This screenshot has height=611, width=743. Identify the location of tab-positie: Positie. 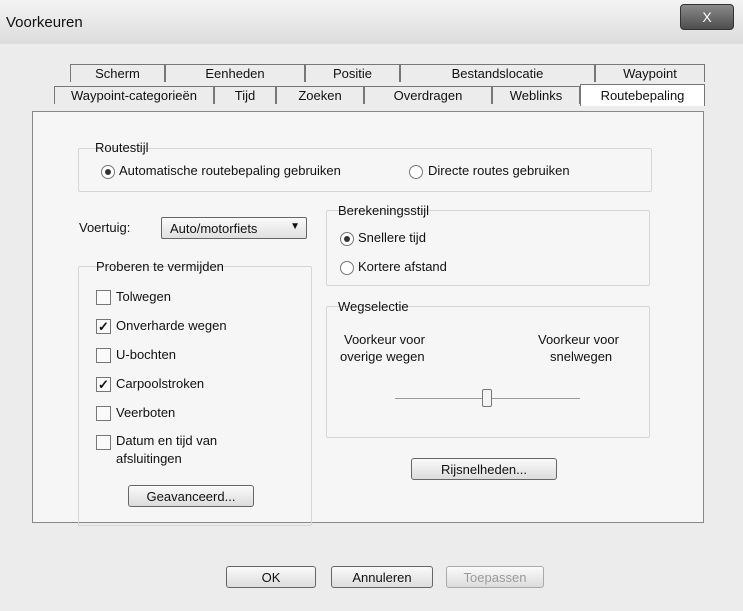
(352, 73).